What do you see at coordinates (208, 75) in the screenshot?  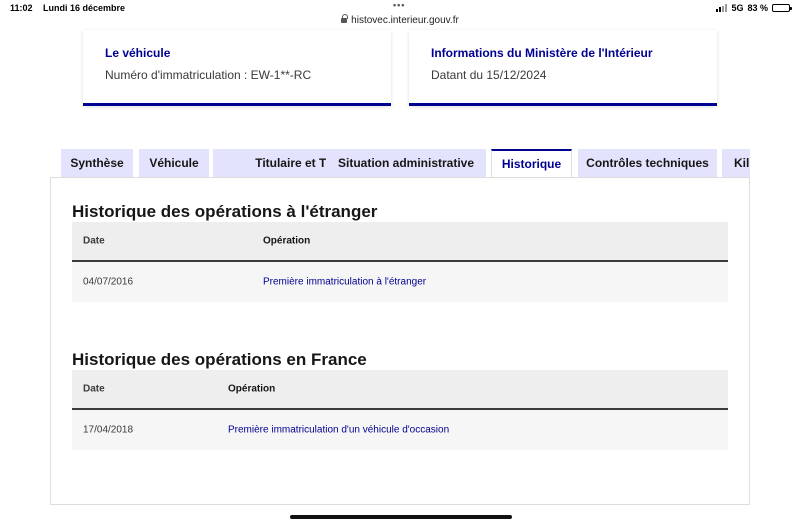 I see `vehicle-card-plate: Numéro d'immatriculation : EW-1**-RC` at bounding box center [208, 75].